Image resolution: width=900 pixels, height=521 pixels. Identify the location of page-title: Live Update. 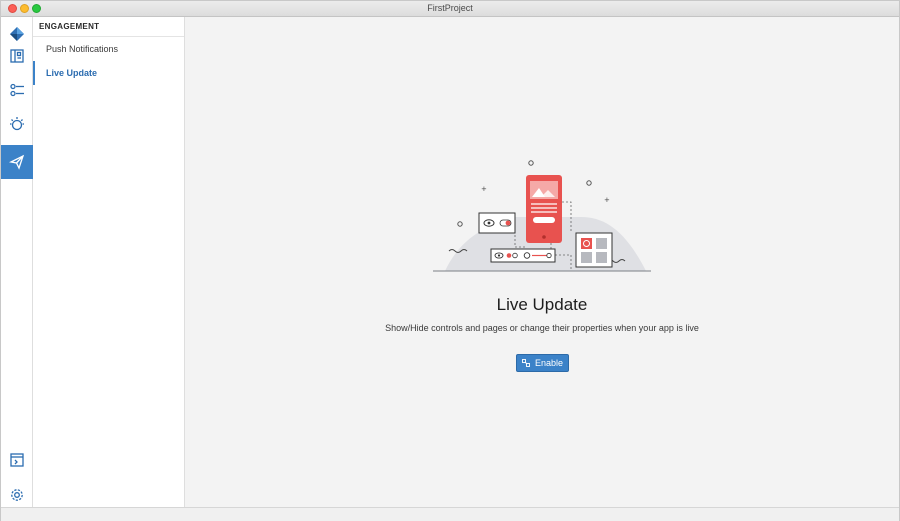
(542, 304).